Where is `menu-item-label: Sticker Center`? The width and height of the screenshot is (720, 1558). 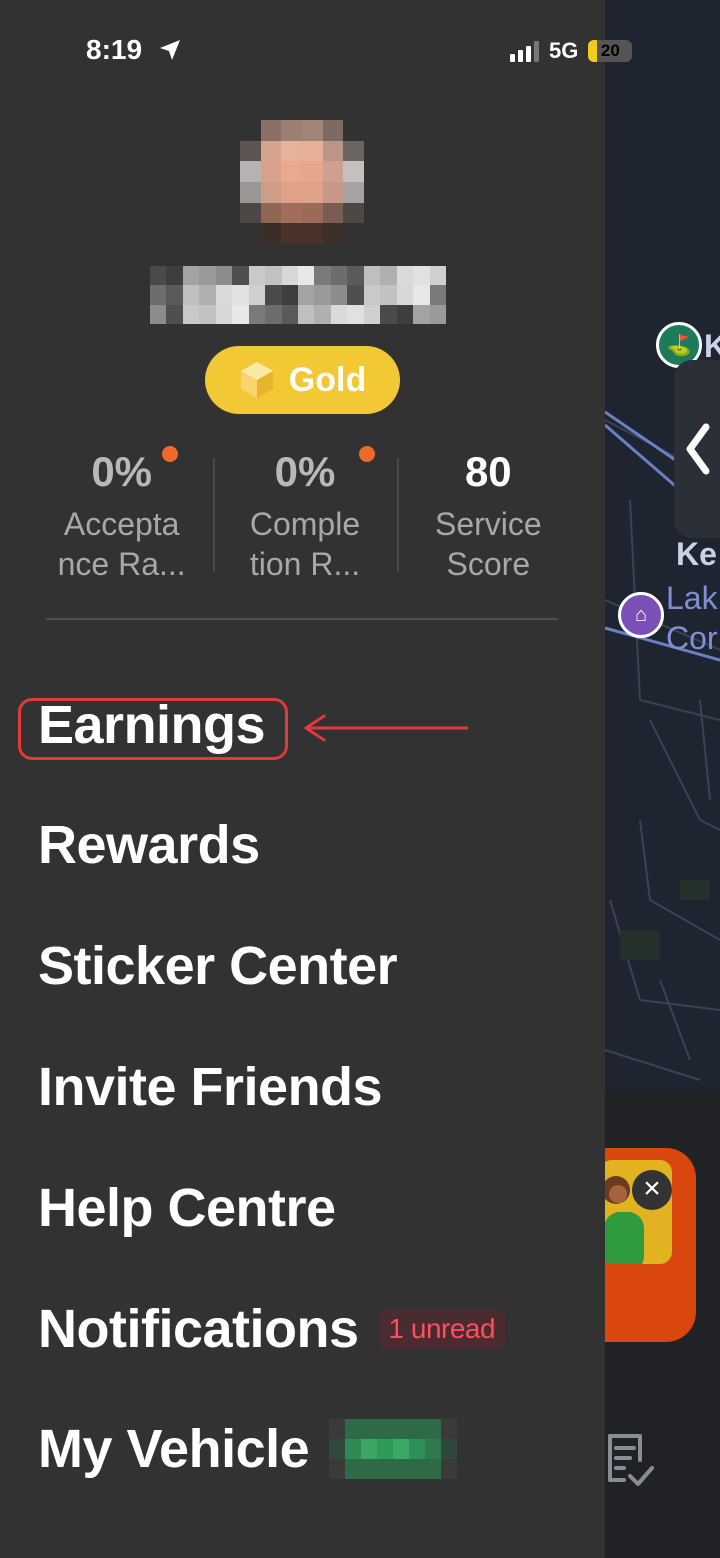
menu-item-label: Sticker Center is located at coordinates (218, 966).